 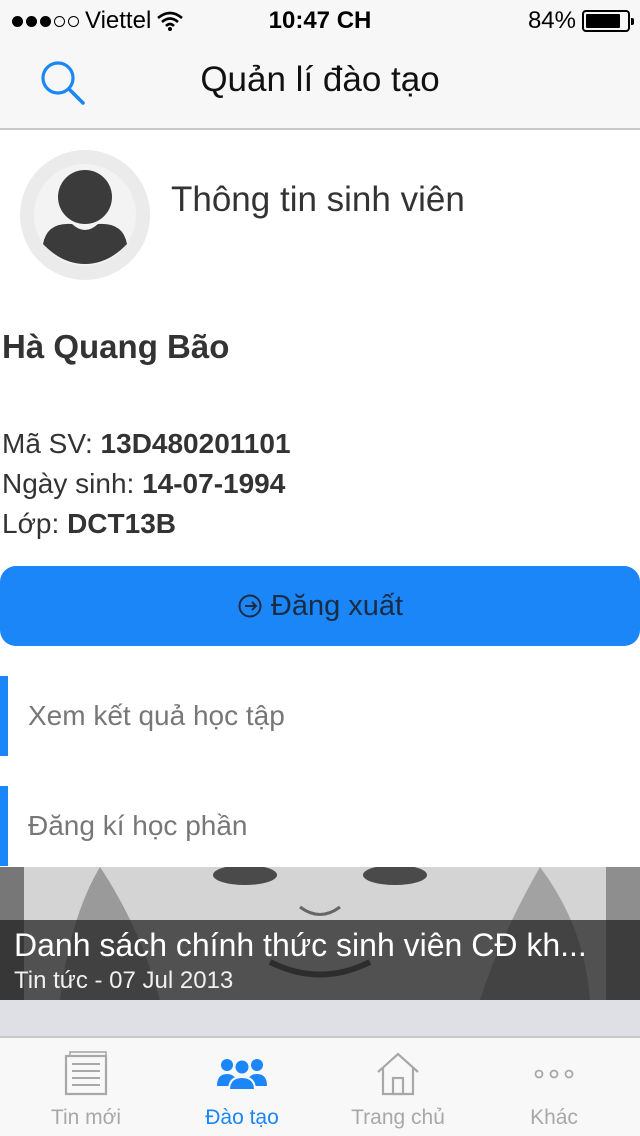 I want to click on status-right: 84%, so click(x=580, y=21).